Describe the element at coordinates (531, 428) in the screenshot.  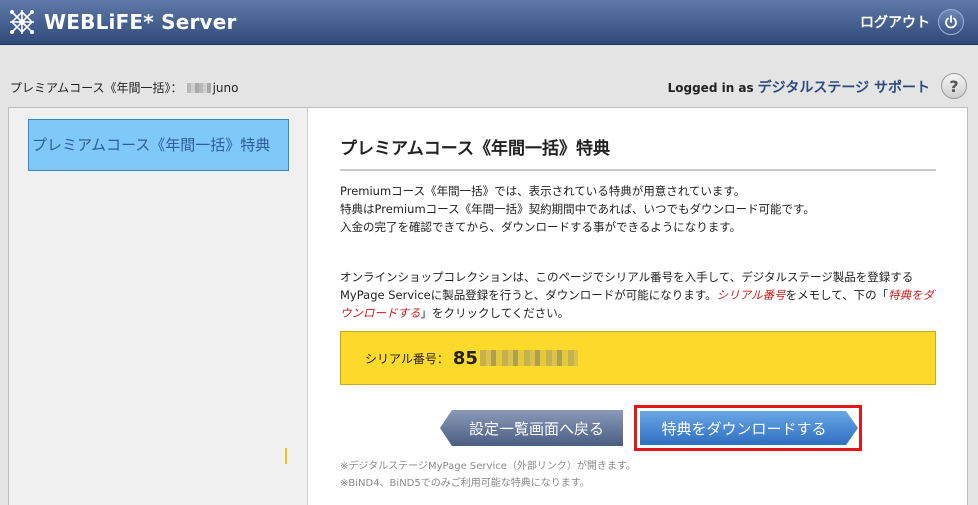
I see `back-to-settings-button: 設定一覧画面へ戻る` at that location.